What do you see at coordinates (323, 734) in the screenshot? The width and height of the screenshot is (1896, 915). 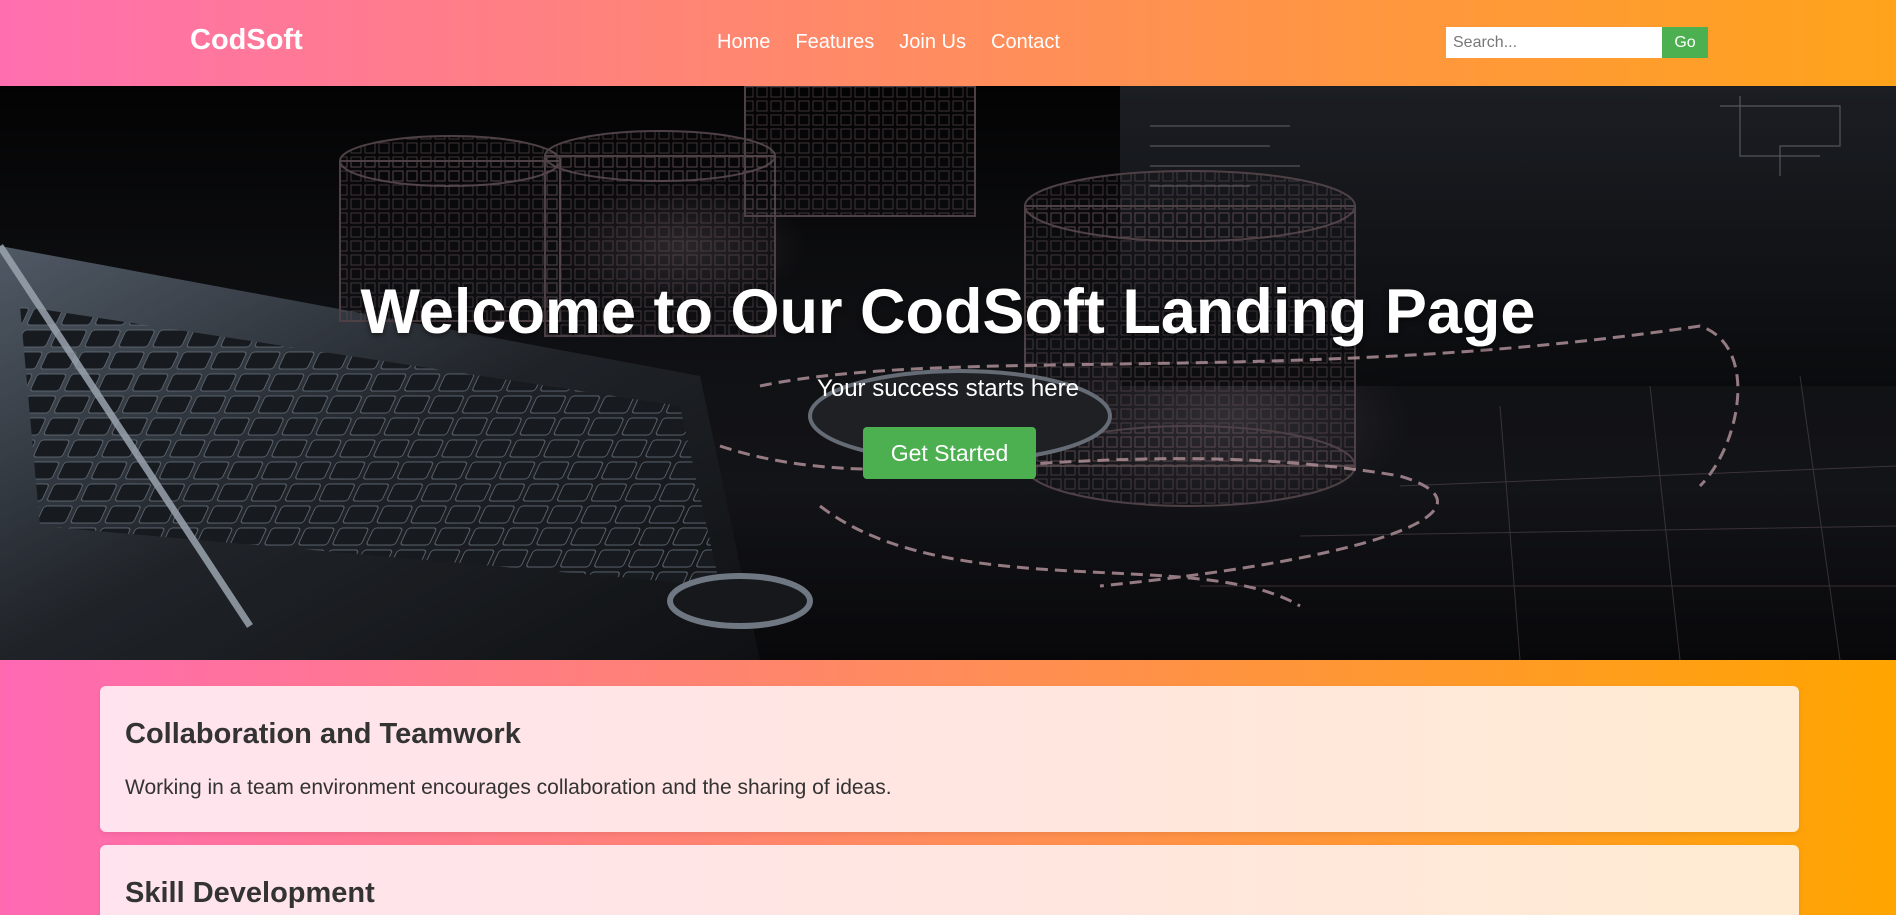 I see `feature-card-title: Collaboration and Teamwork` at bounding box center [323, 734].